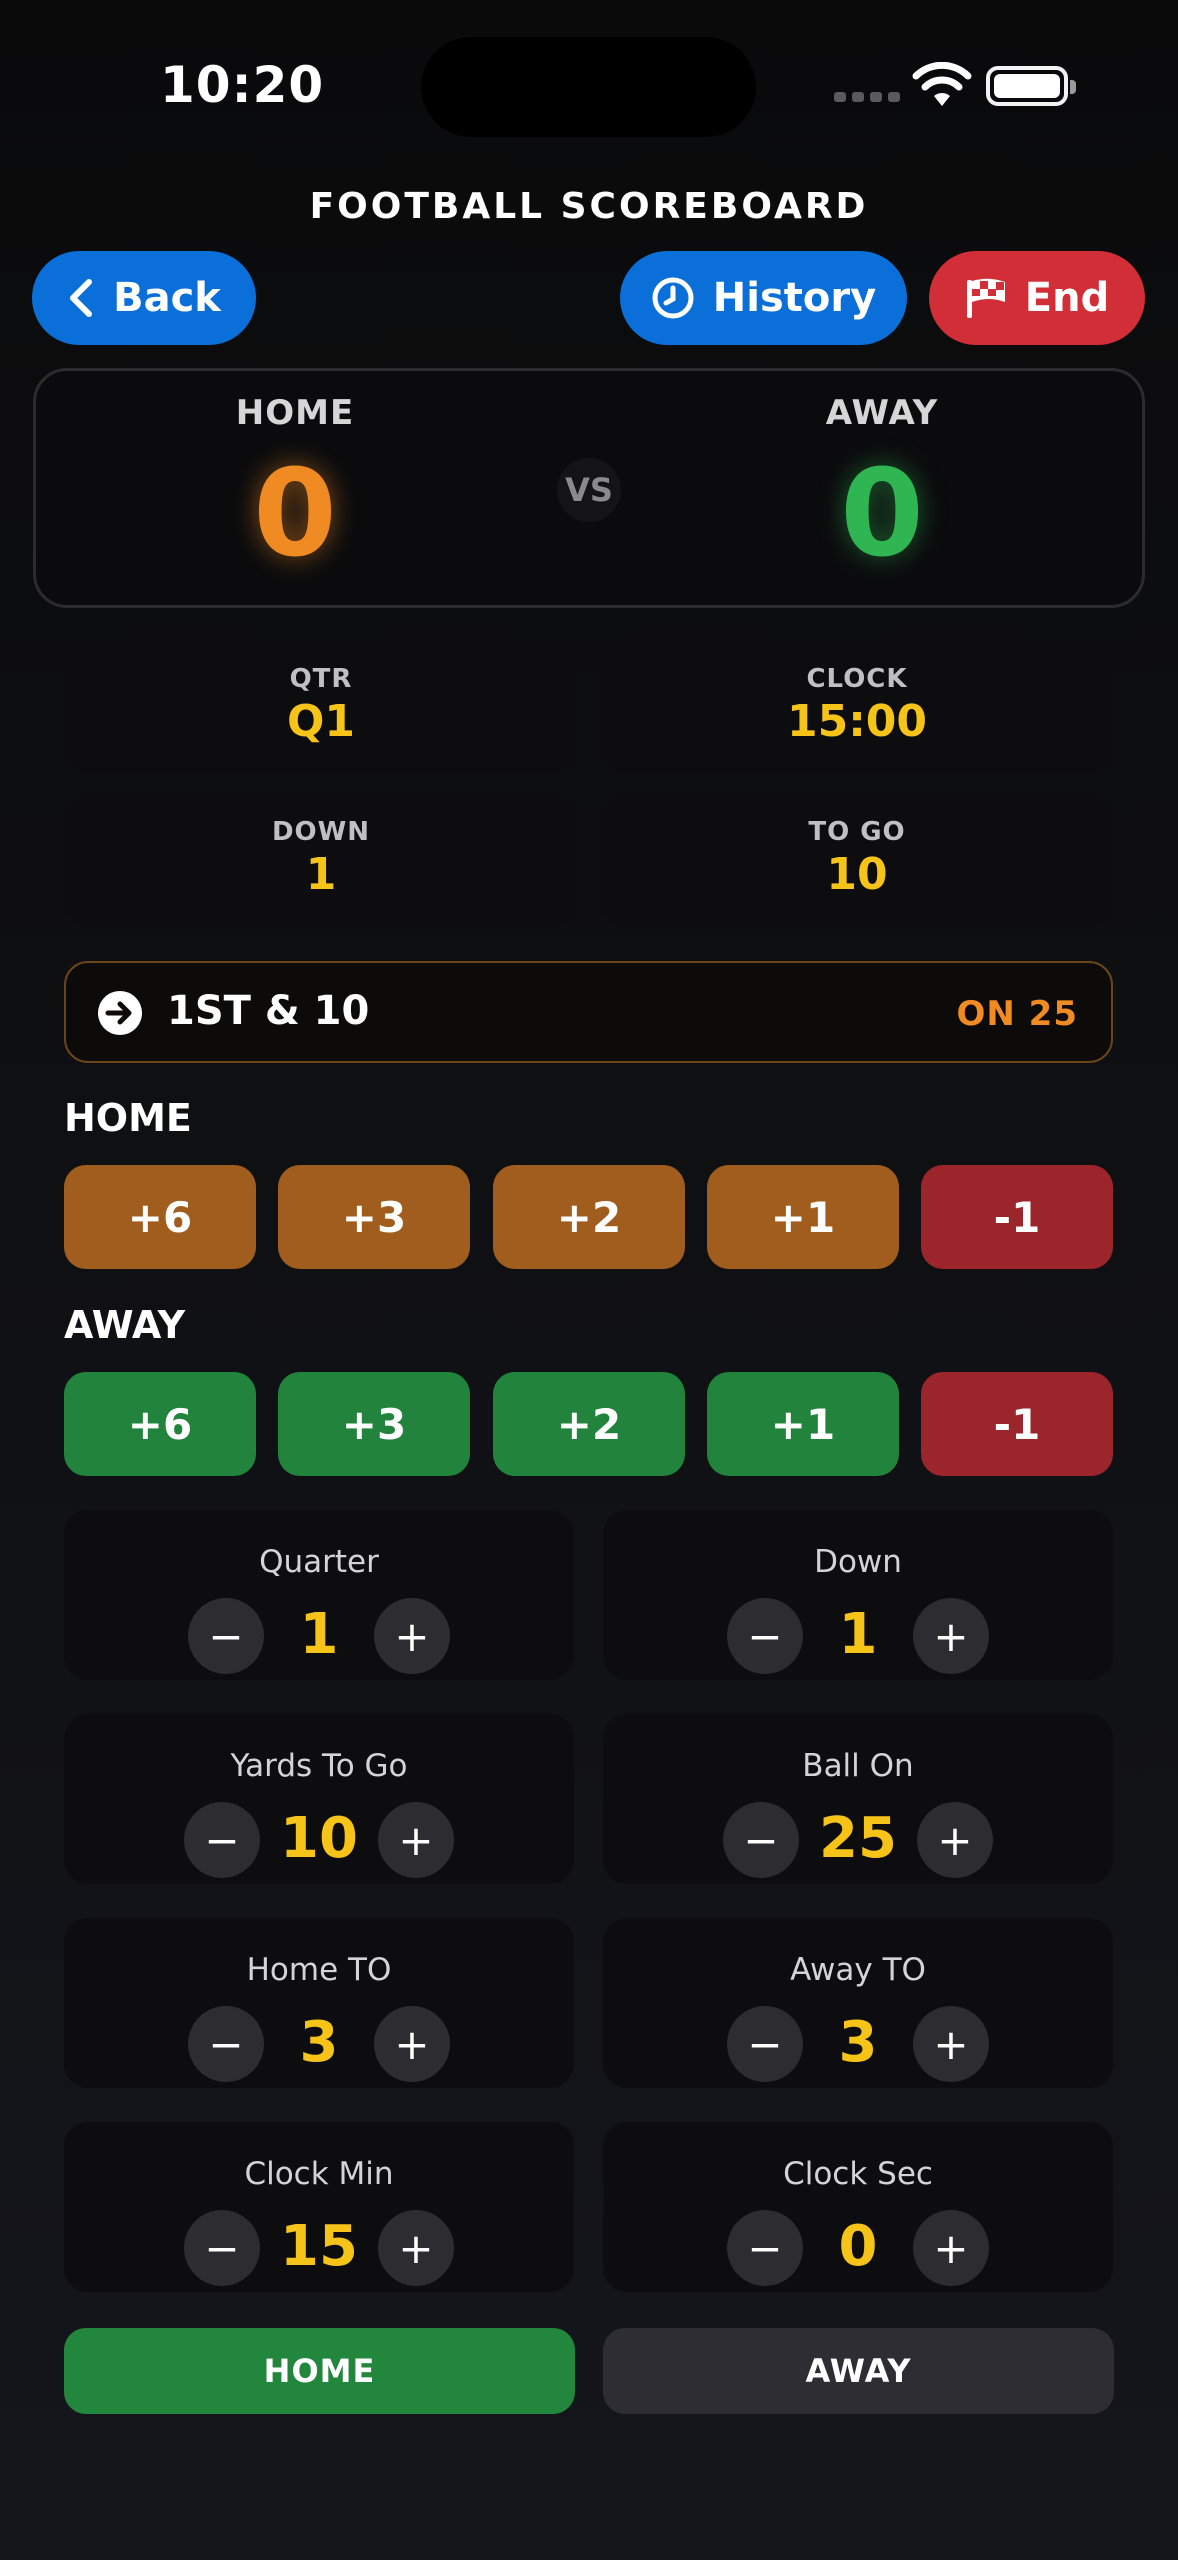  Describe the element at coordinates (858, 2042) in the screenshot. I see `away-timeouts-stepper-value: 3` at that location.